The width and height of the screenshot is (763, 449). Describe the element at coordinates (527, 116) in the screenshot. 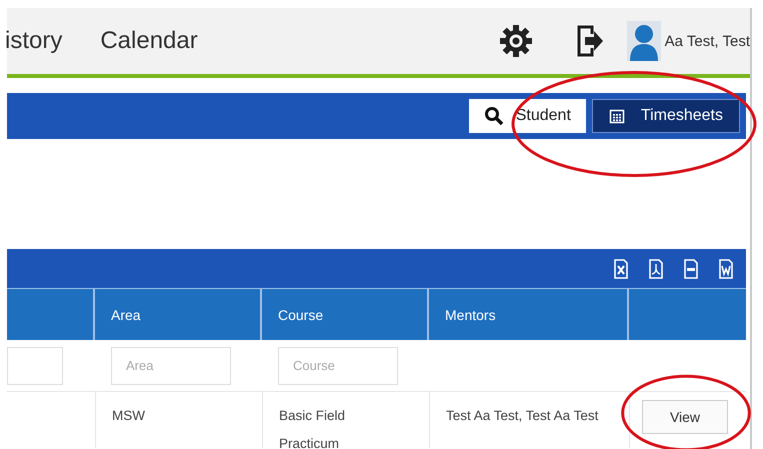

I see `student-search-button: Student` at that location.